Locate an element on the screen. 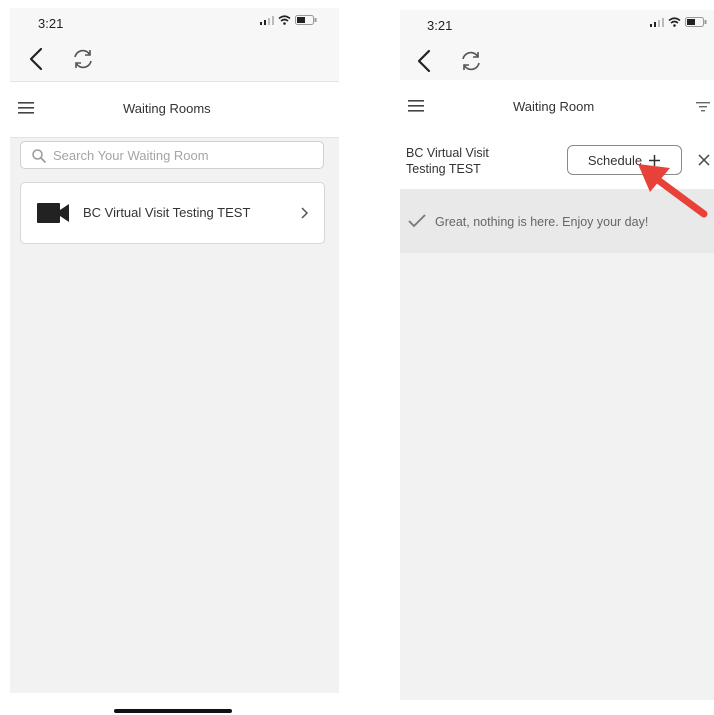 Image resolution: width=714 pixels, height=715 pixels. empty-state-message: Great, nothing is here. Enjoy your day! is located at coordinates (542, 222).